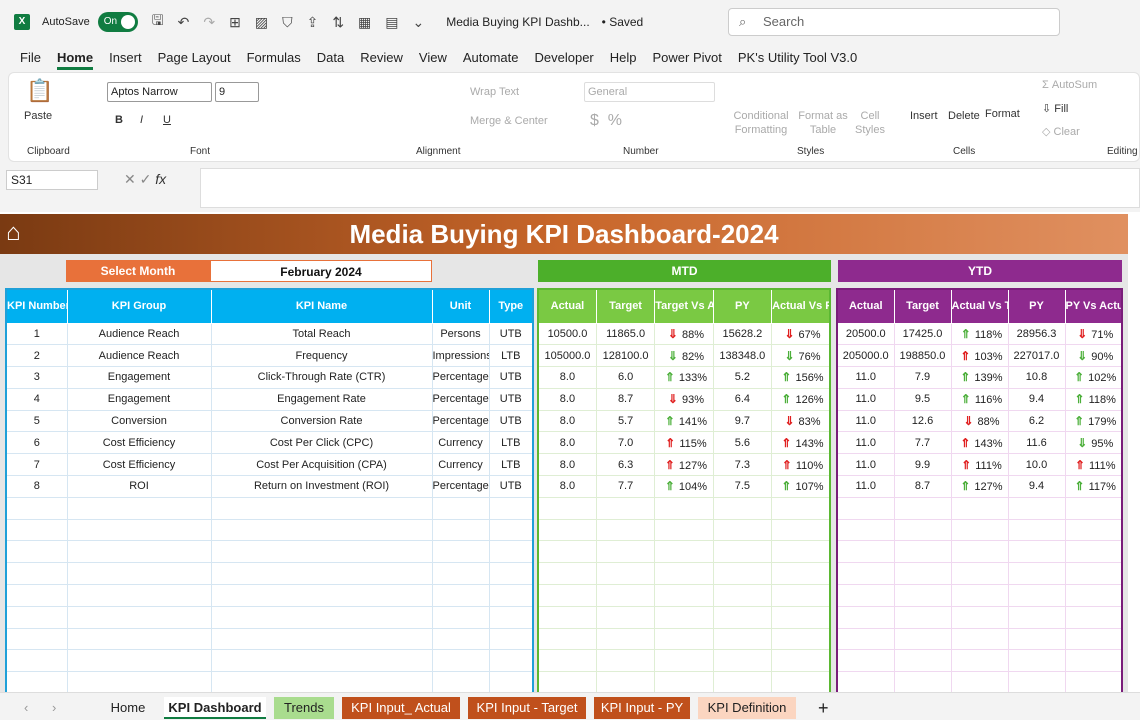  What do you see at coordinates (1055, 108) in the screenshot?
I see `fill-button: ⇩ Fill` at bounding box center [1055, 108].